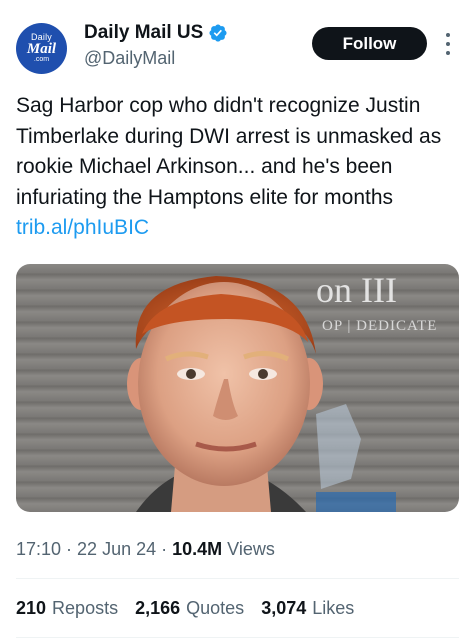  Describe the element at coordinates (143, 33) in the screenshot. I see `display-name: Daily Mail US` at that location.